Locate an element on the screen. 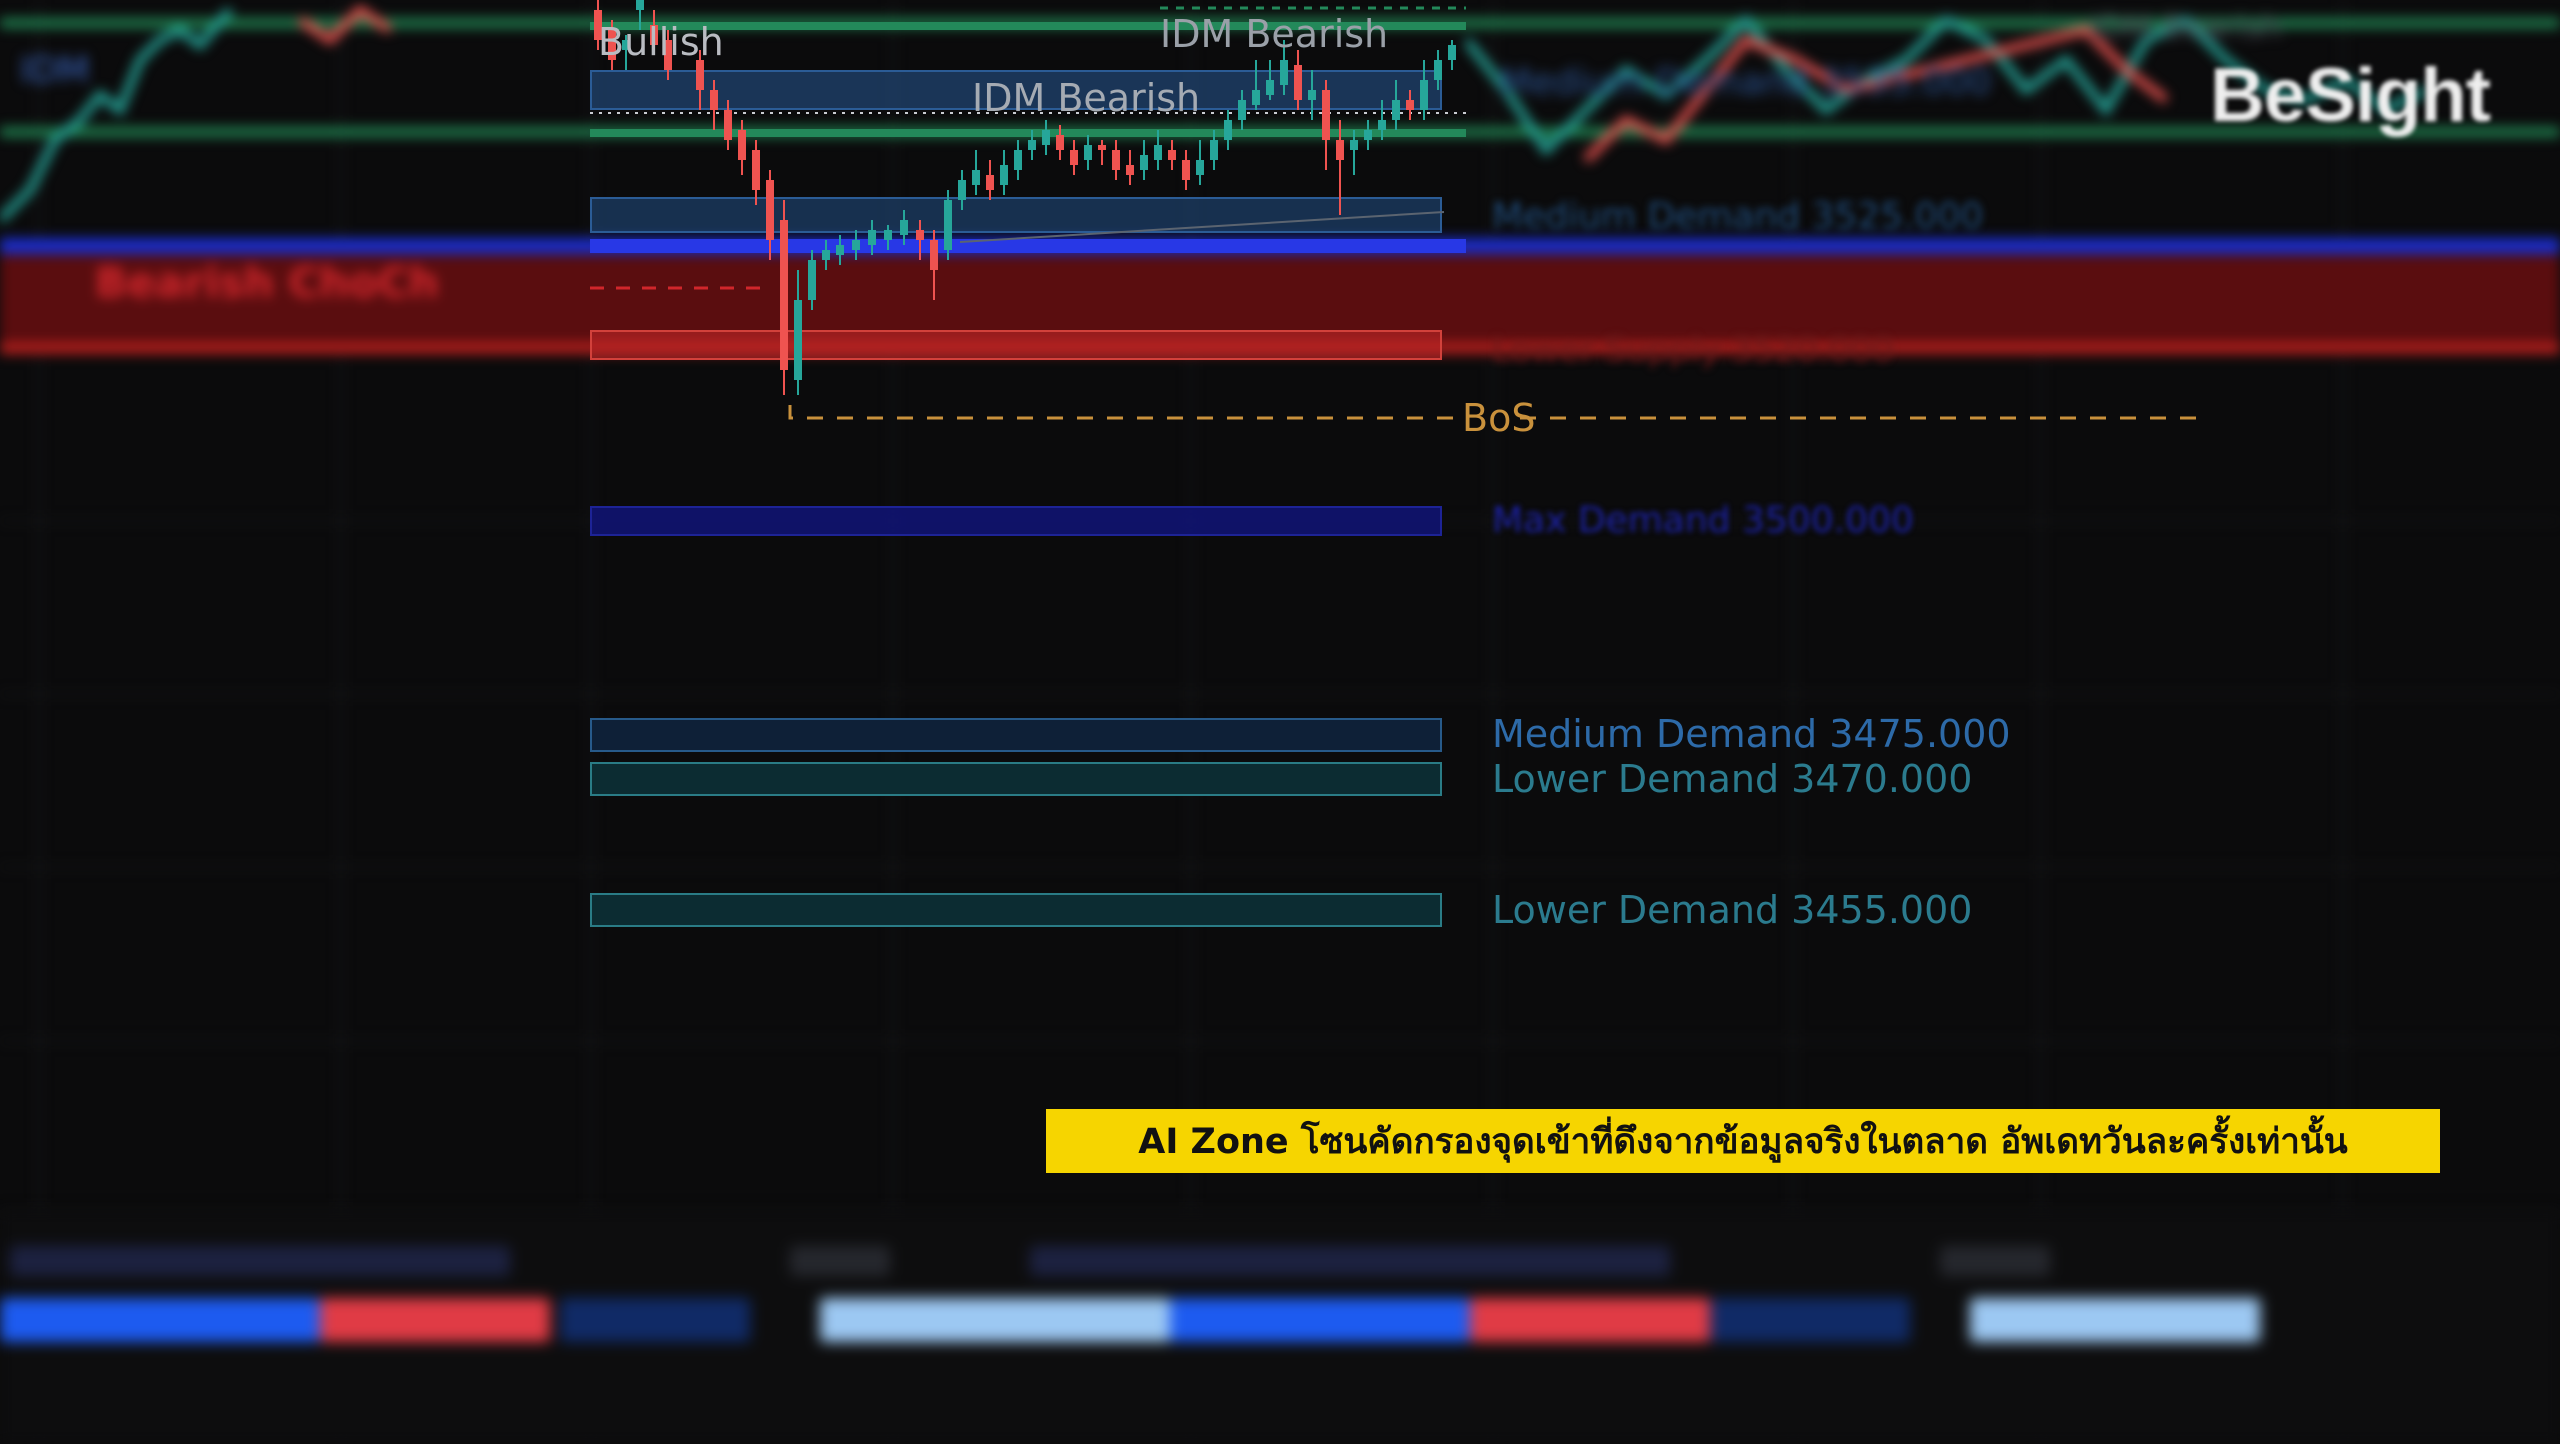 The height and width of the screenshot is (1444, 2560). lower-demand-label: Lower Demand 3470.000 is located at coordinates (1732, 779).